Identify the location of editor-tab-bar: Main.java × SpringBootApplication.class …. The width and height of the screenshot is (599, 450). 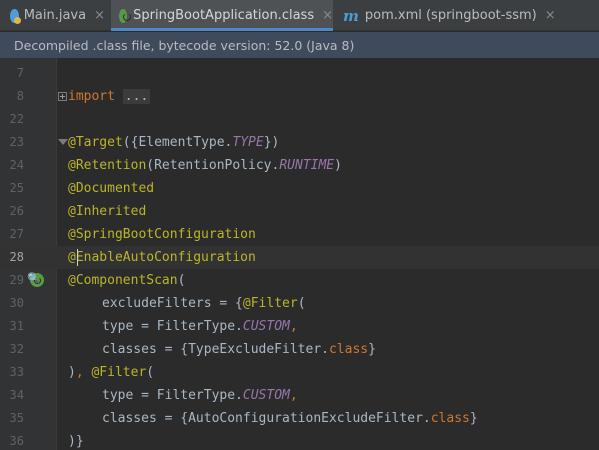
(299, 15).